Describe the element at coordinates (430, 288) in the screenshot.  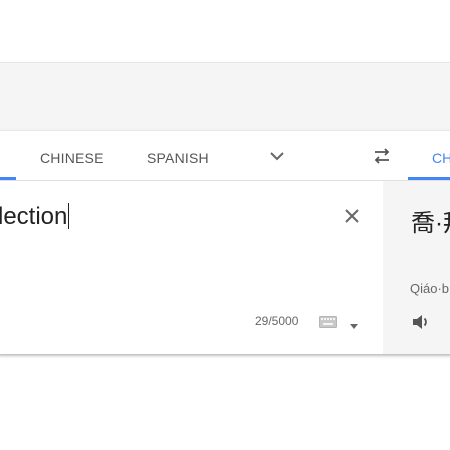
I see `translation-romanization: Qiáo·b` at that location.